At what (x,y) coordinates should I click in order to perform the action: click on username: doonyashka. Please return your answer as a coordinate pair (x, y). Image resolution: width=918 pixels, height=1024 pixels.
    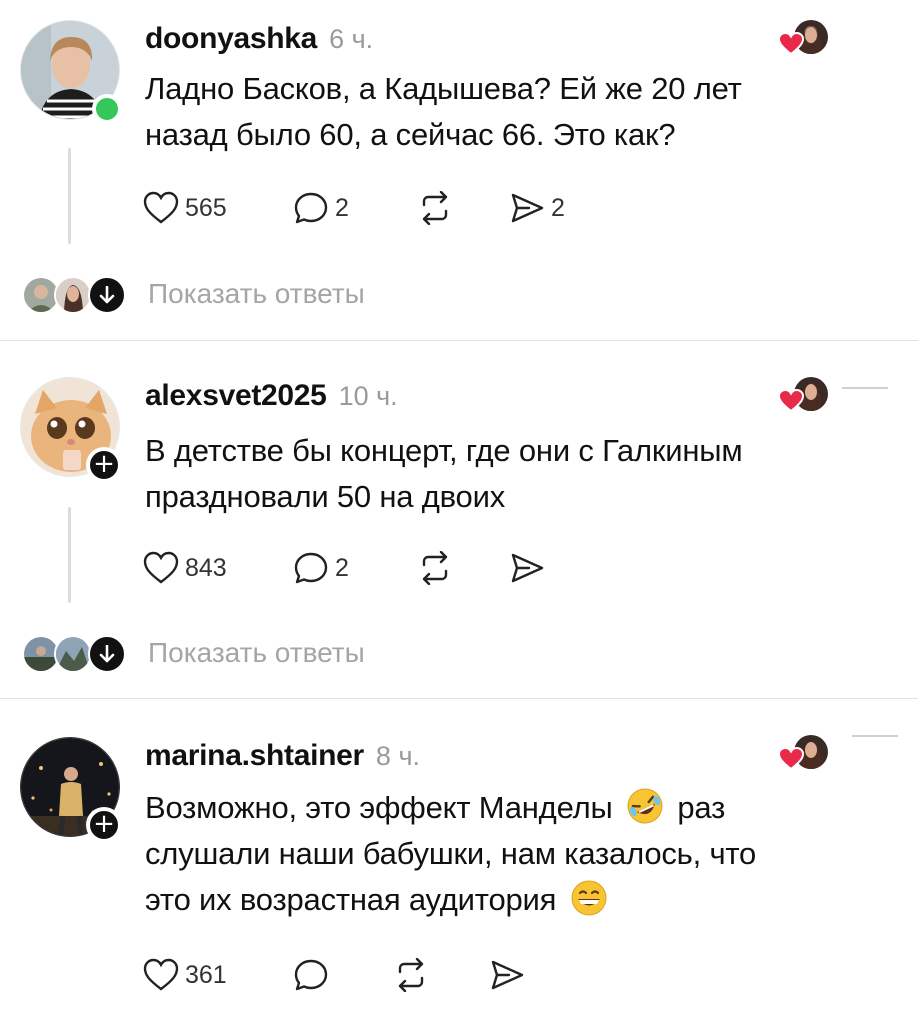
    Looking at the image, I should click on (231, 39).